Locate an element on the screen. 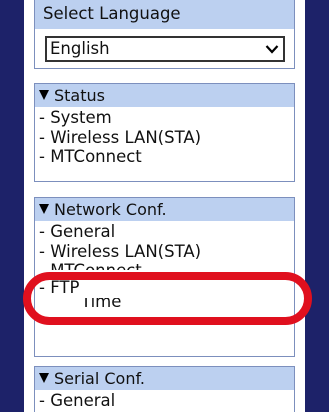 The image size is (329, 412). right-border is located at coordinates (317, 206).